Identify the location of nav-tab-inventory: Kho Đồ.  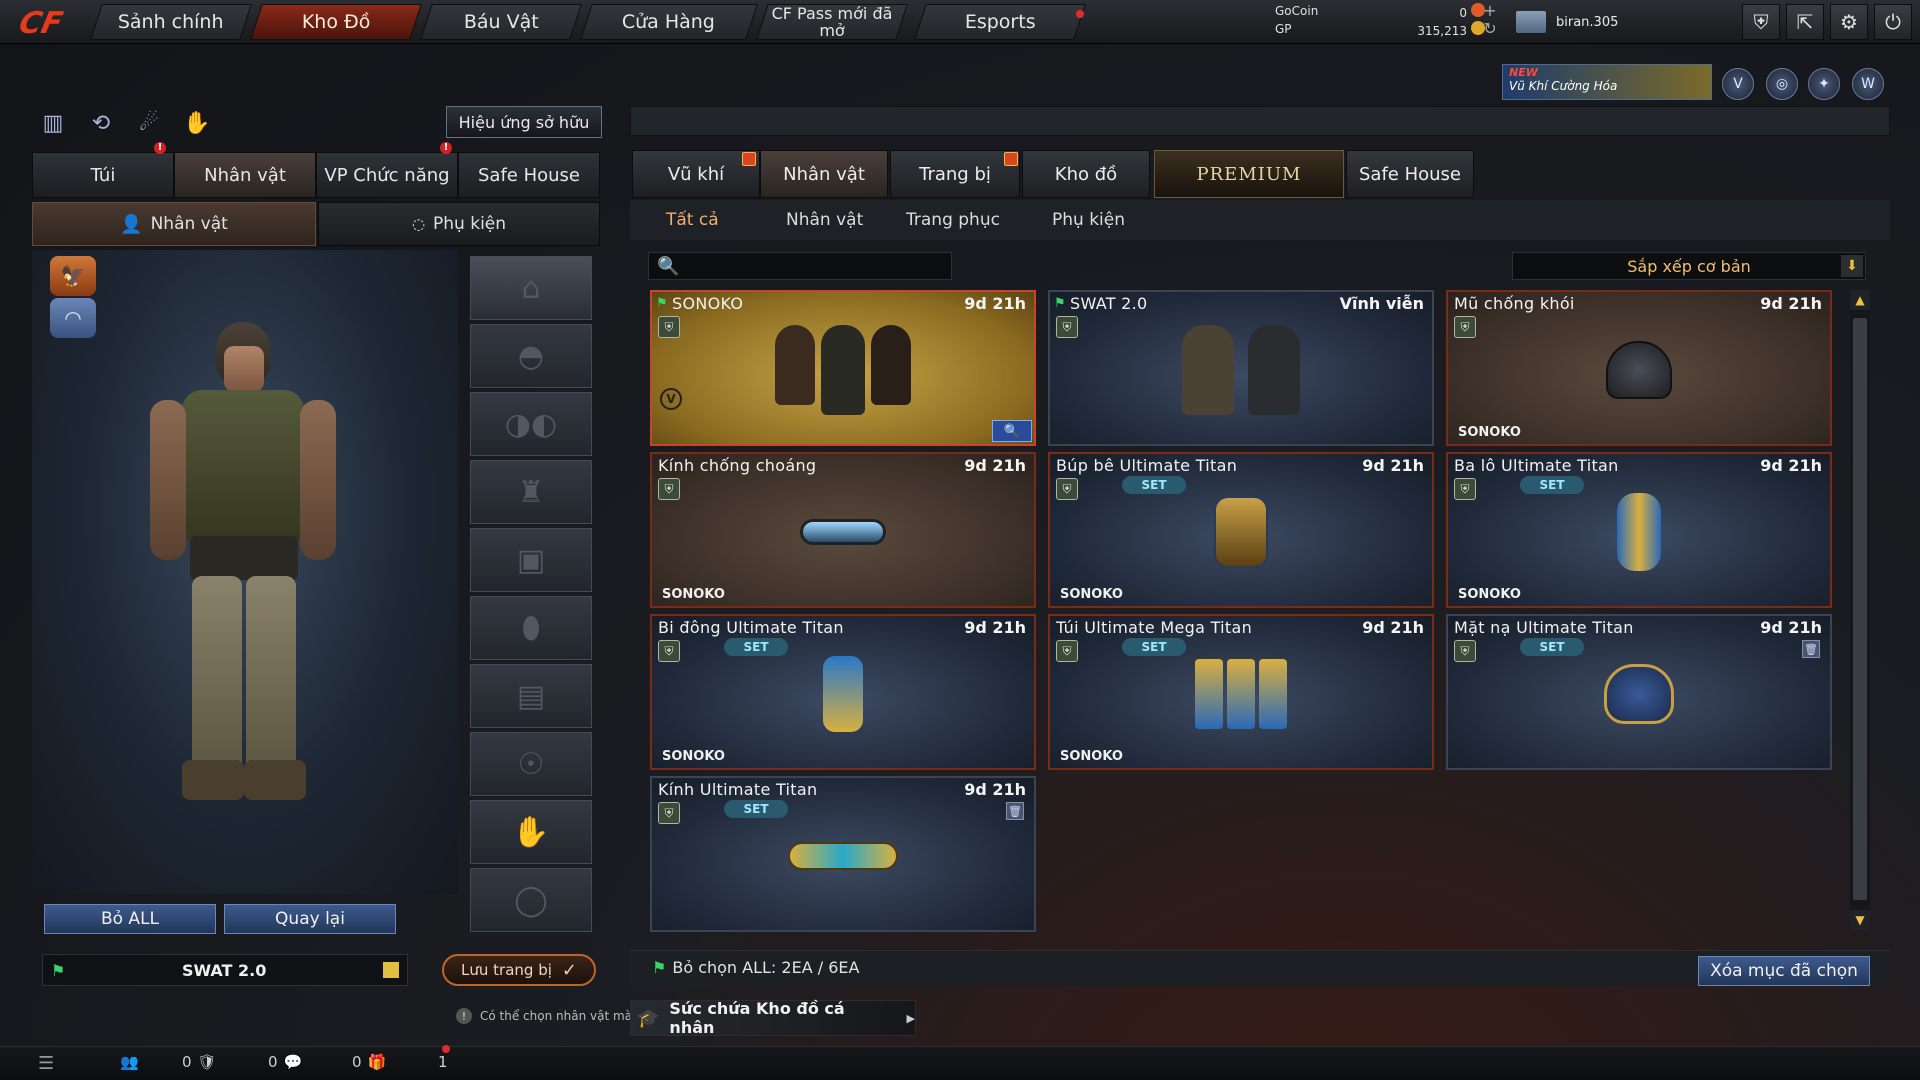
(336, 22).